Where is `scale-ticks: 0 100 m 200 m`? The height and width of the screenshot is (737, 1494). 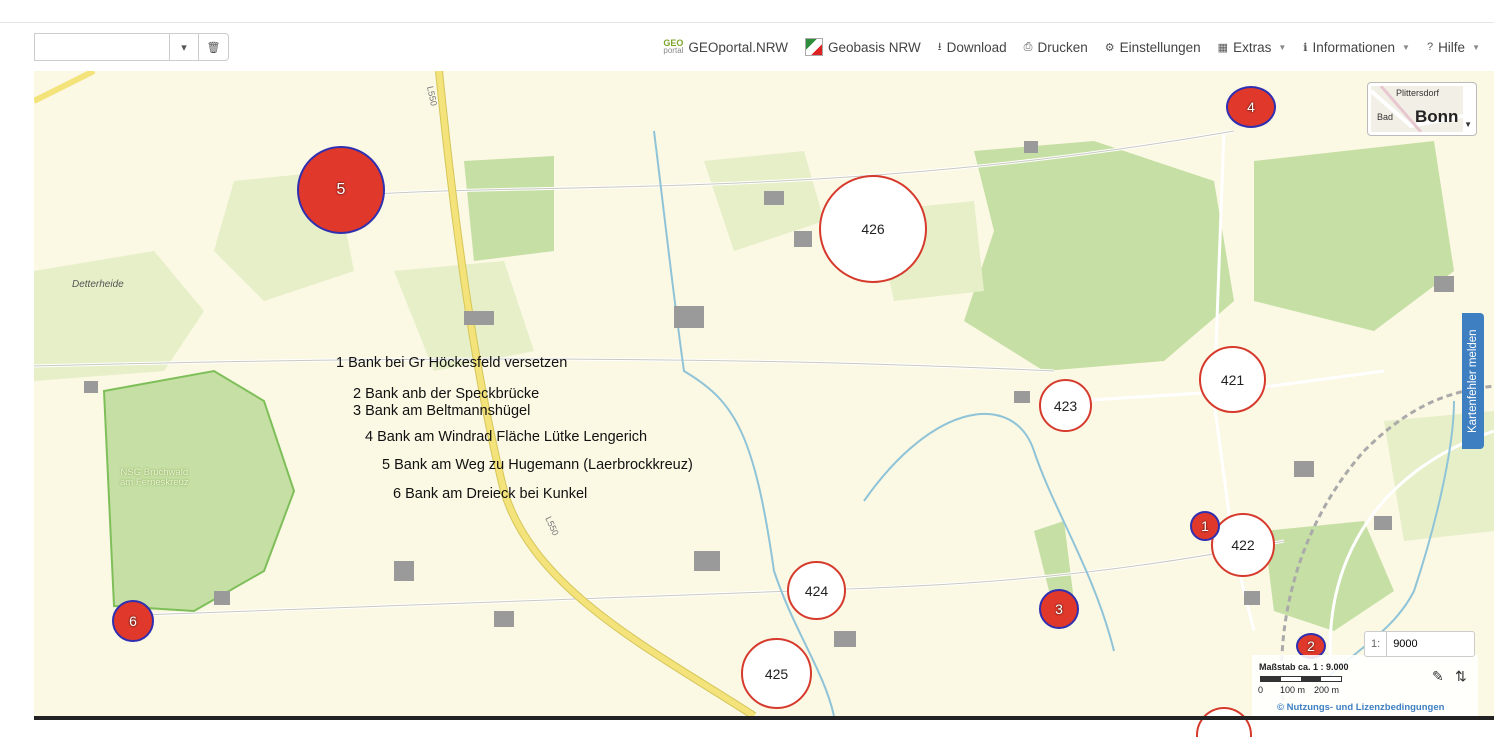
scale-ticks: 0 100 m 200 m is located at coordinates (1298, 690).